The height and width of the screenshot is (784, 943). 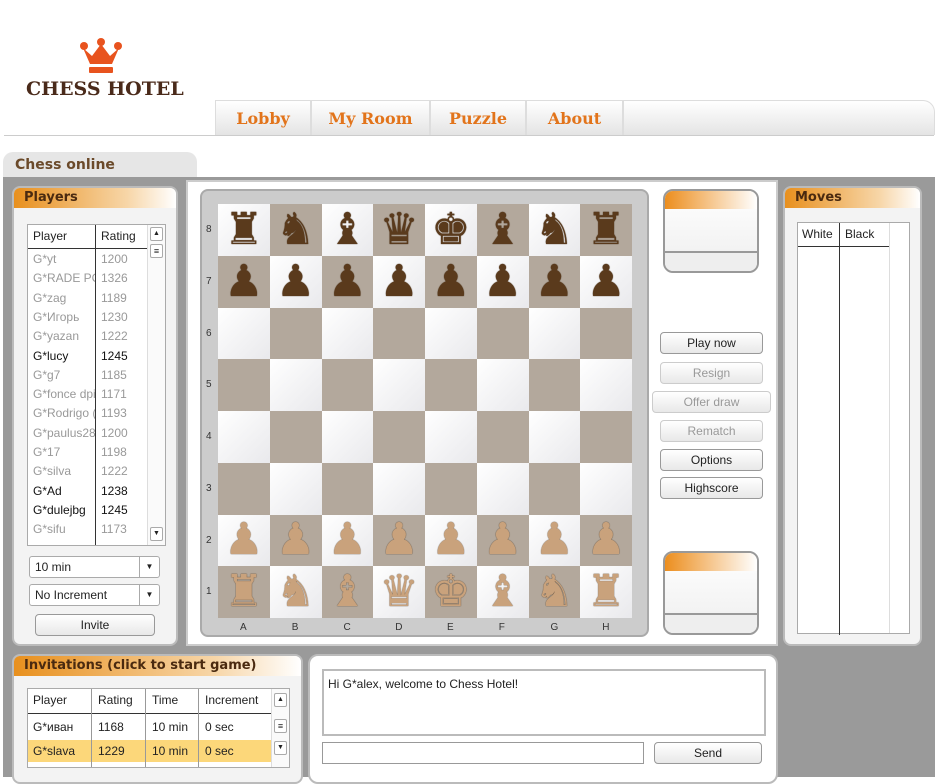 What do you see at coordinates (64, 452) in the screenshot?
I see `player-name: G*17` at bounding box center [64, 452].